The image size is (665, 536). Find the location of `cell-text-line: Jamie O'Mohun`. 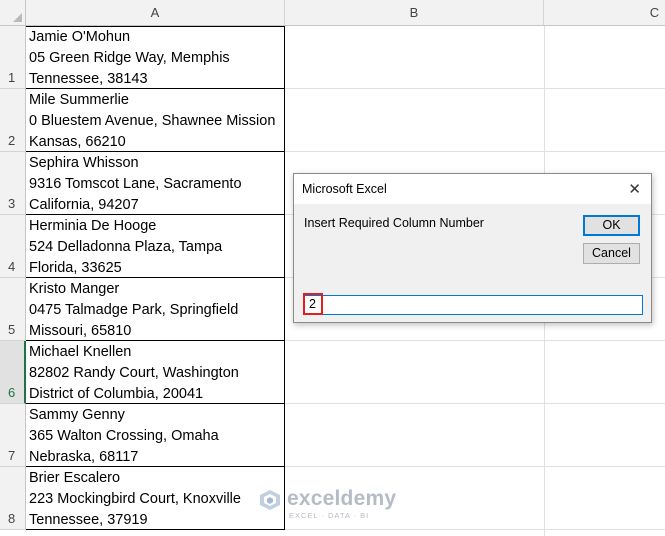

cell-text-line: Jamie O'Mohun is located at coordinates (80, 37).